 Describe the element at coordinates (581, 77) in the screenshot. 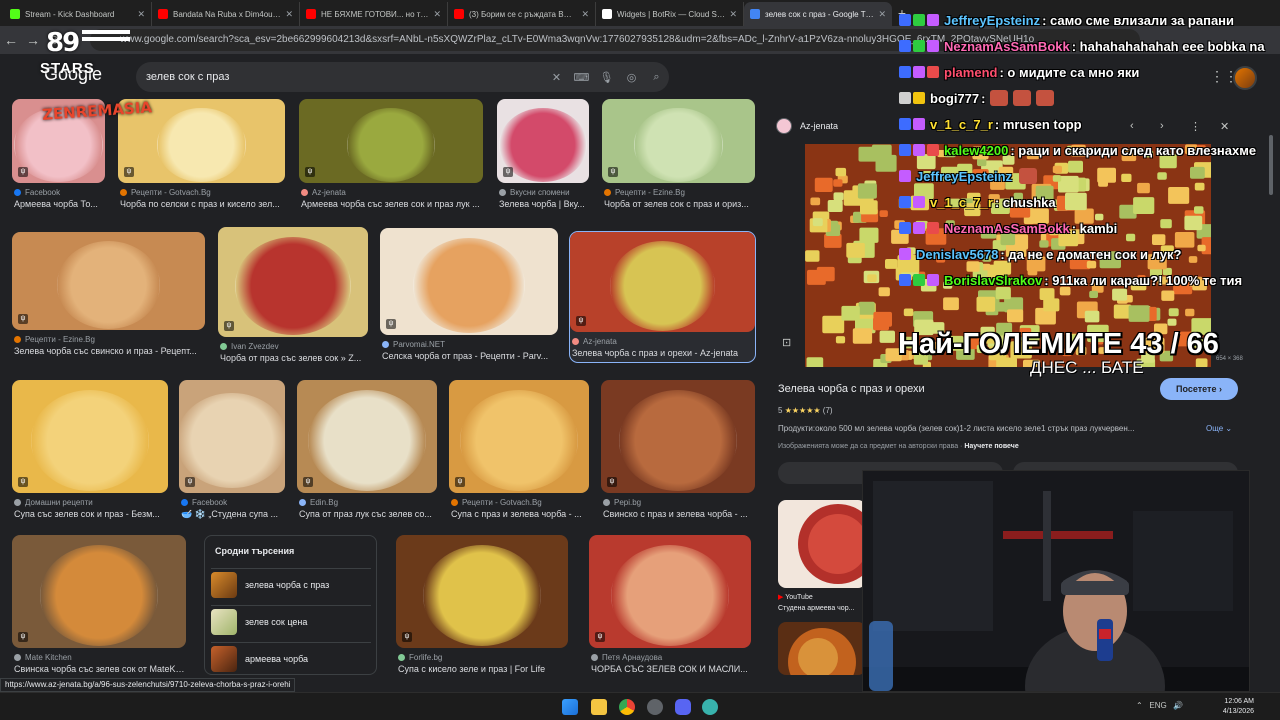

I see `keyboard-icon: ⌨` at that location.